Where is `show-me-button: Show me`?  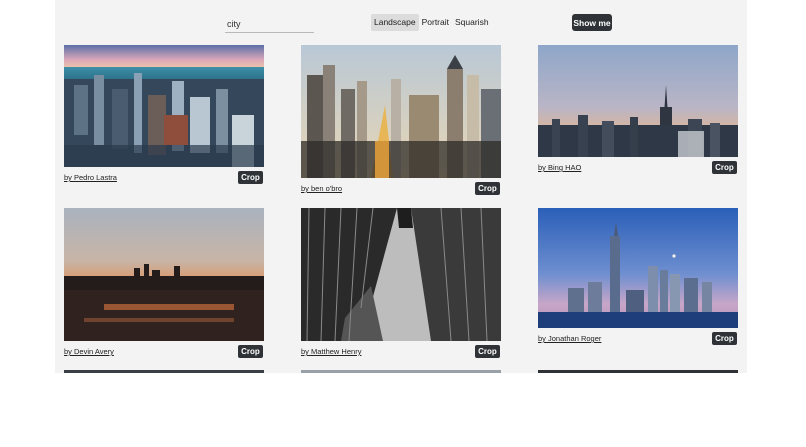
show-me-button: Show me is located at coordinates (592, 22).